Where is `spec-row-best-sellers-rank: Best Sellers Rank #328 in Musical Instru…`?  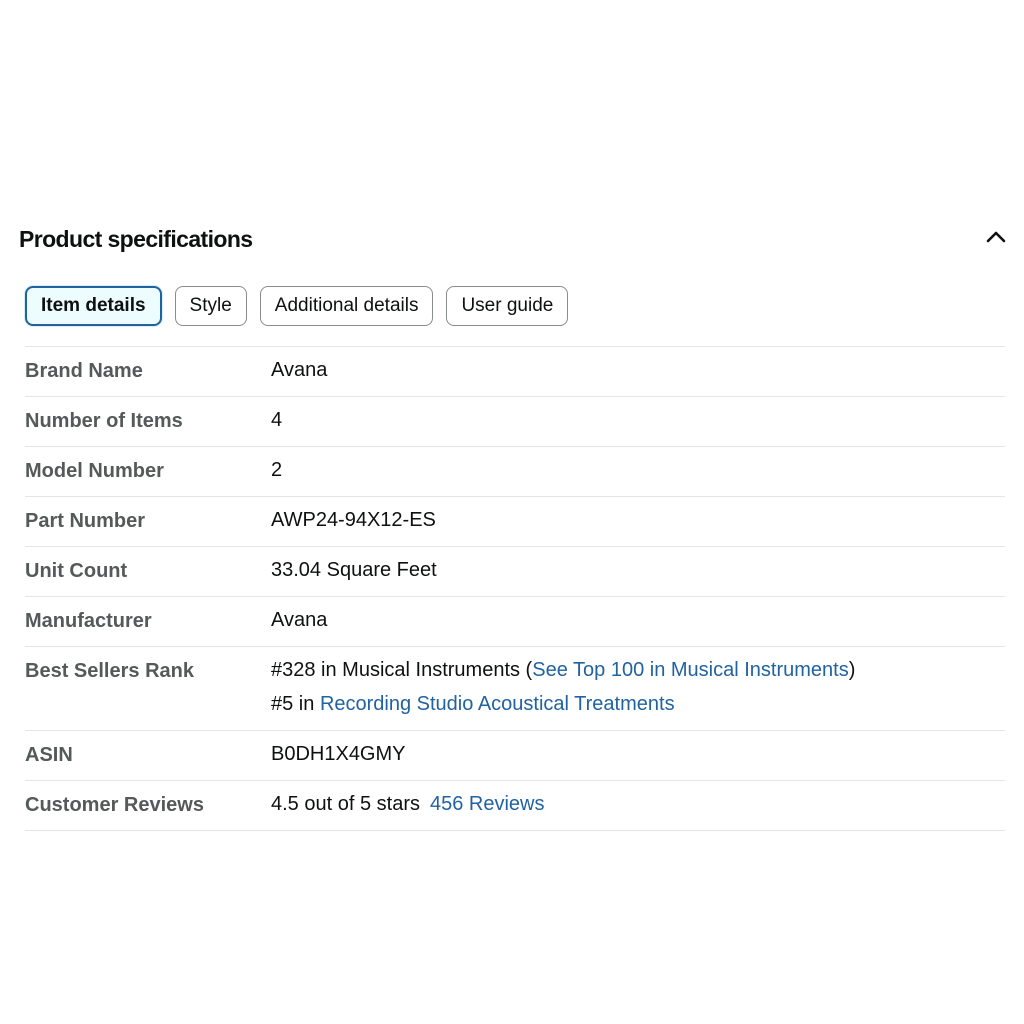 spec-row-best-sellers-rank: Best Sellers Rank #328 in Musical Instru… is located at coordinates (515, 689).